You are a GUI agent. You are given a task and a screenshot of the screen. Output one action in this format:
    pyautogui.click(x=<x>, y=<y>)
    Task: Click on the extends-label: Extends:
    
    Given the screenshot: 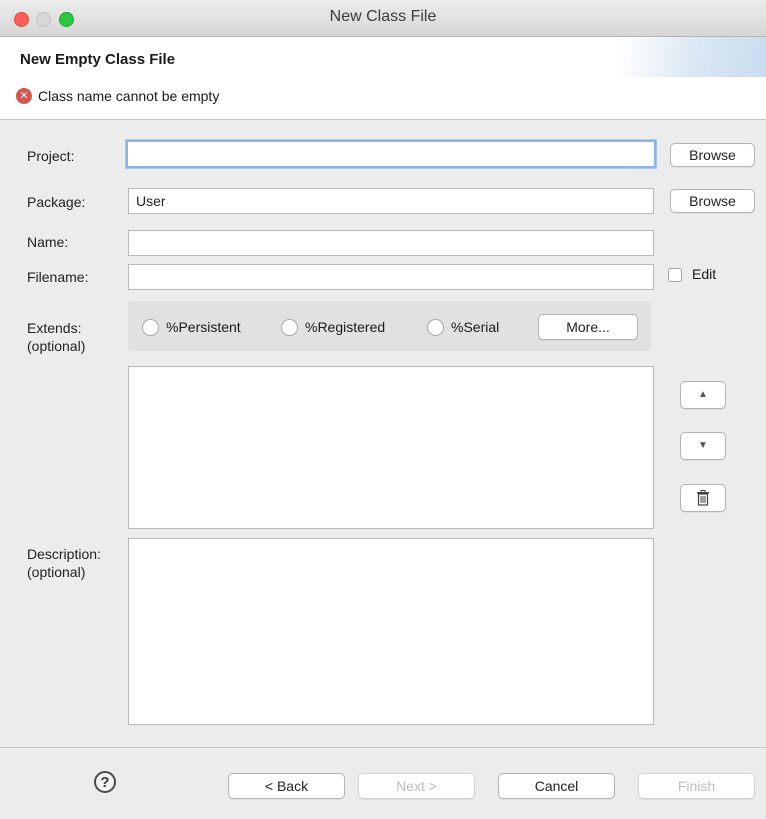 What is the action you would take?
    pyautogui.click(x=54, y=328)
    